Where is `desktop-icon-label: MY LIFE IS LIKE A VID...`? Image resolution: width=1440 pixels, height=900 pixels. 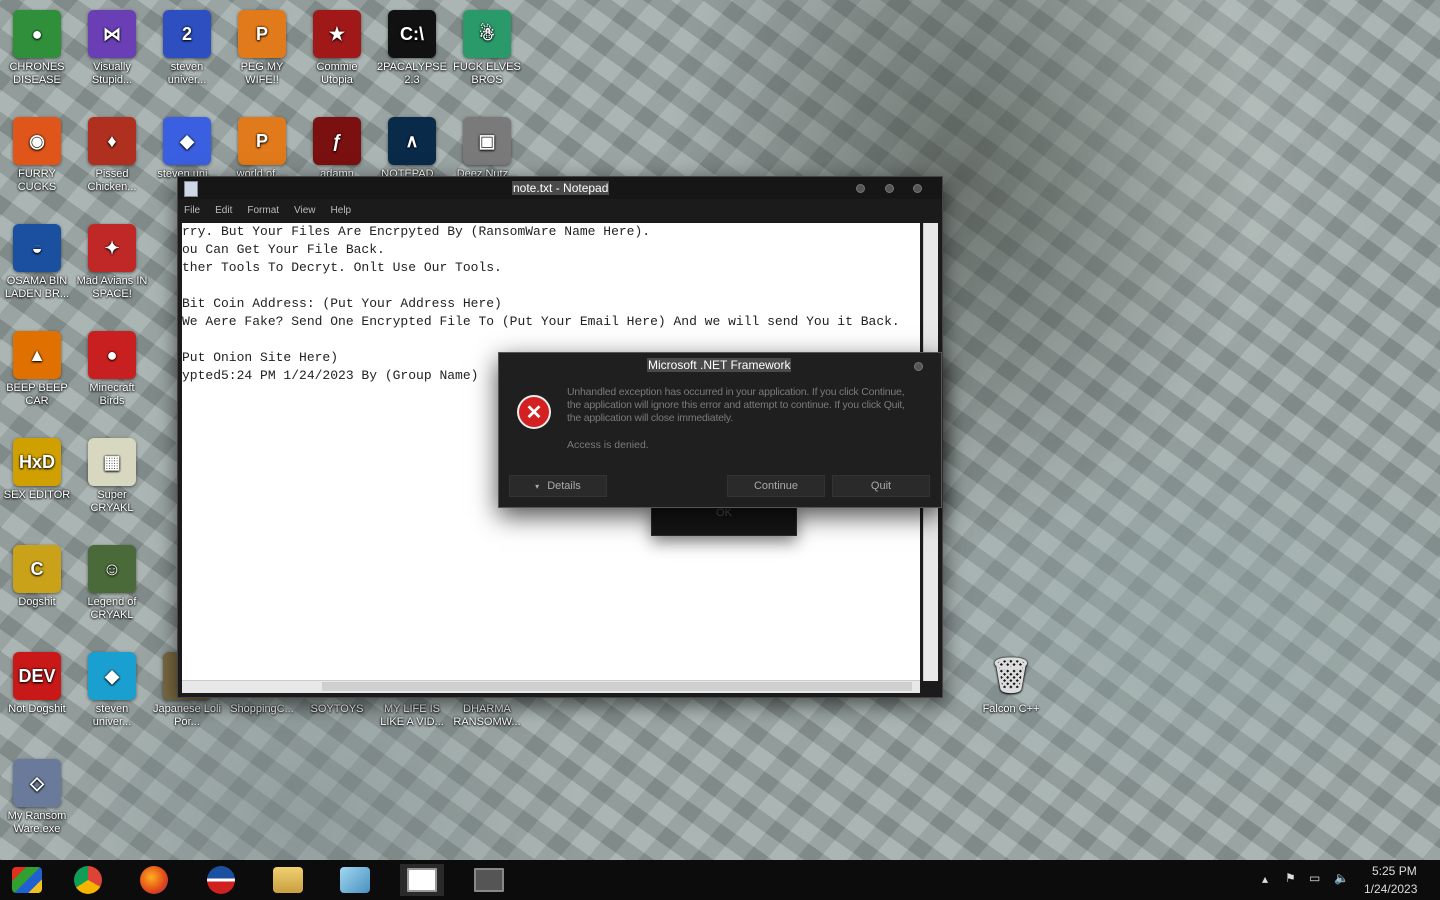 desktop-icon-label: MY LIFE IS LIKE A VID... is located at coordinates (412, 715).